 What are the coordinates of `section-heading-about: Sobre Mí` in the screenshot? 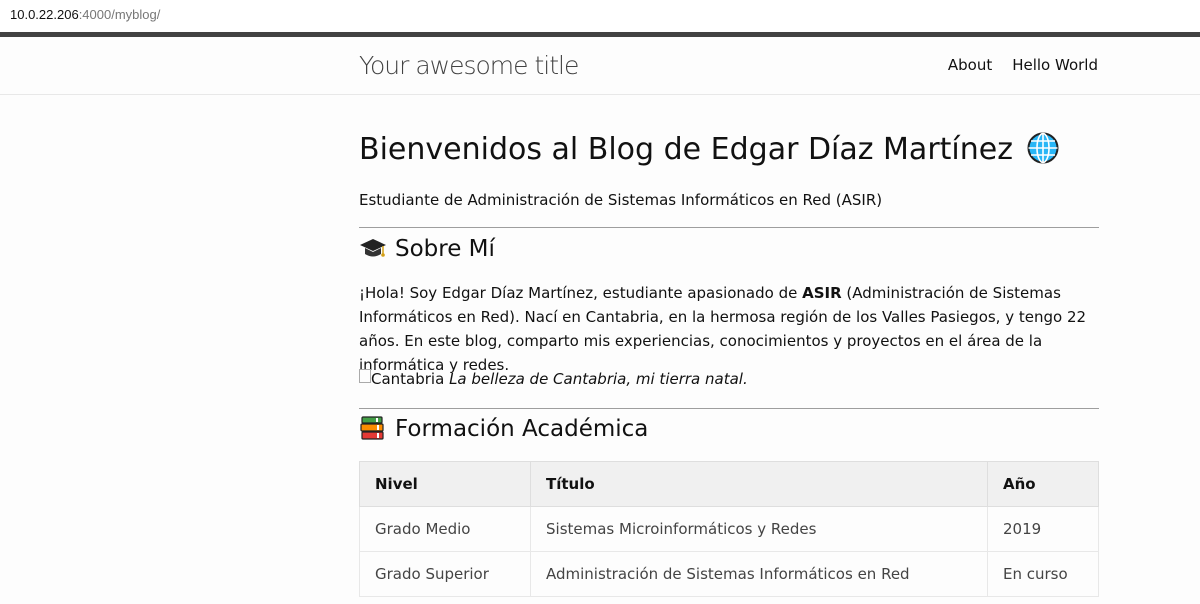 It's located at (427, 248).